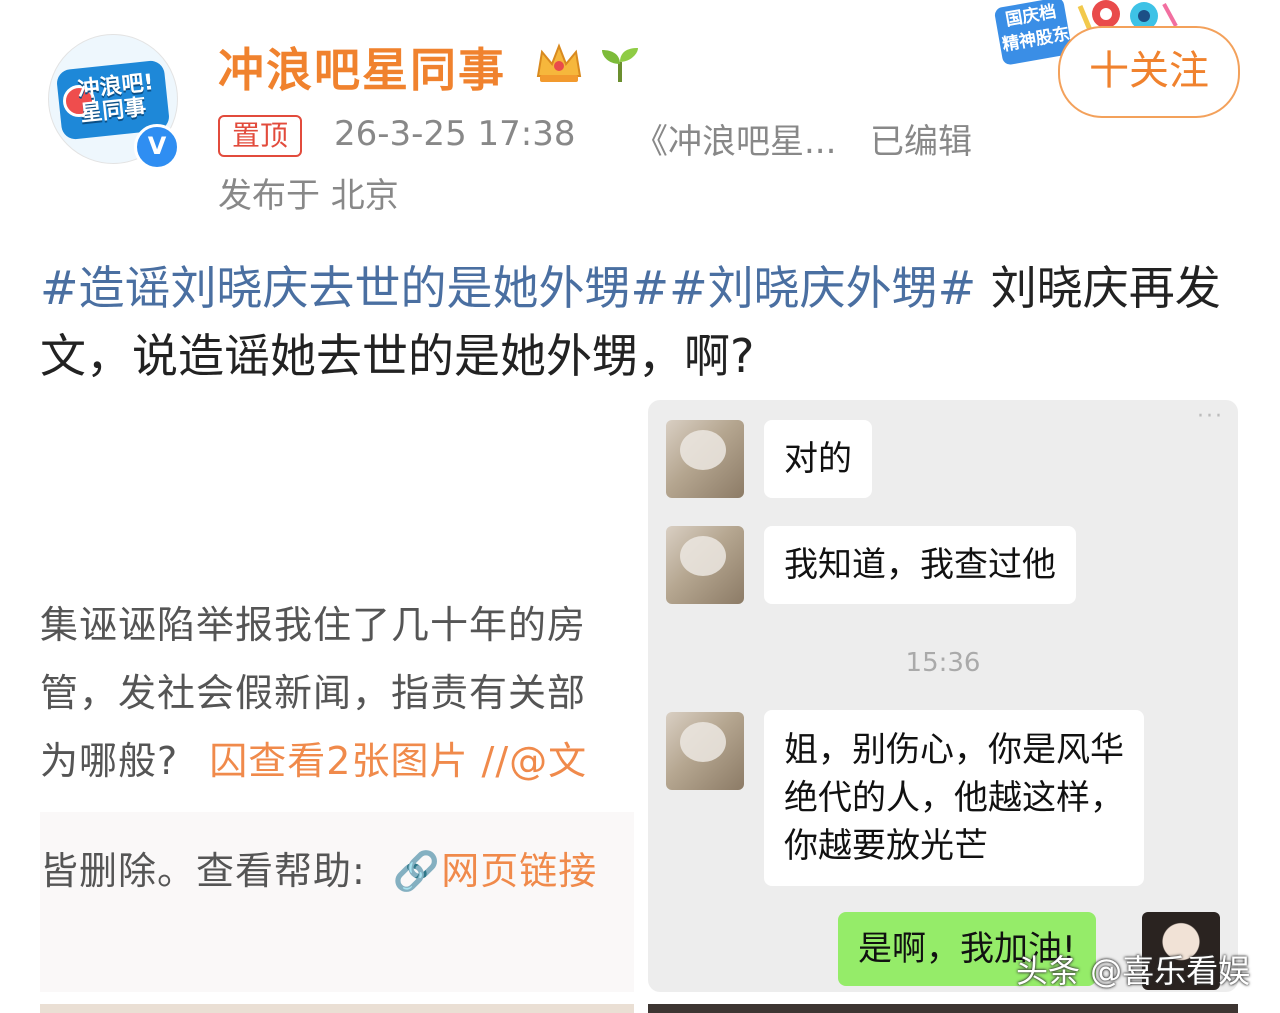 This screenshot has height=1013, width=1280. I want to click on web-link: 🔗网页链接, so click(495, 871).